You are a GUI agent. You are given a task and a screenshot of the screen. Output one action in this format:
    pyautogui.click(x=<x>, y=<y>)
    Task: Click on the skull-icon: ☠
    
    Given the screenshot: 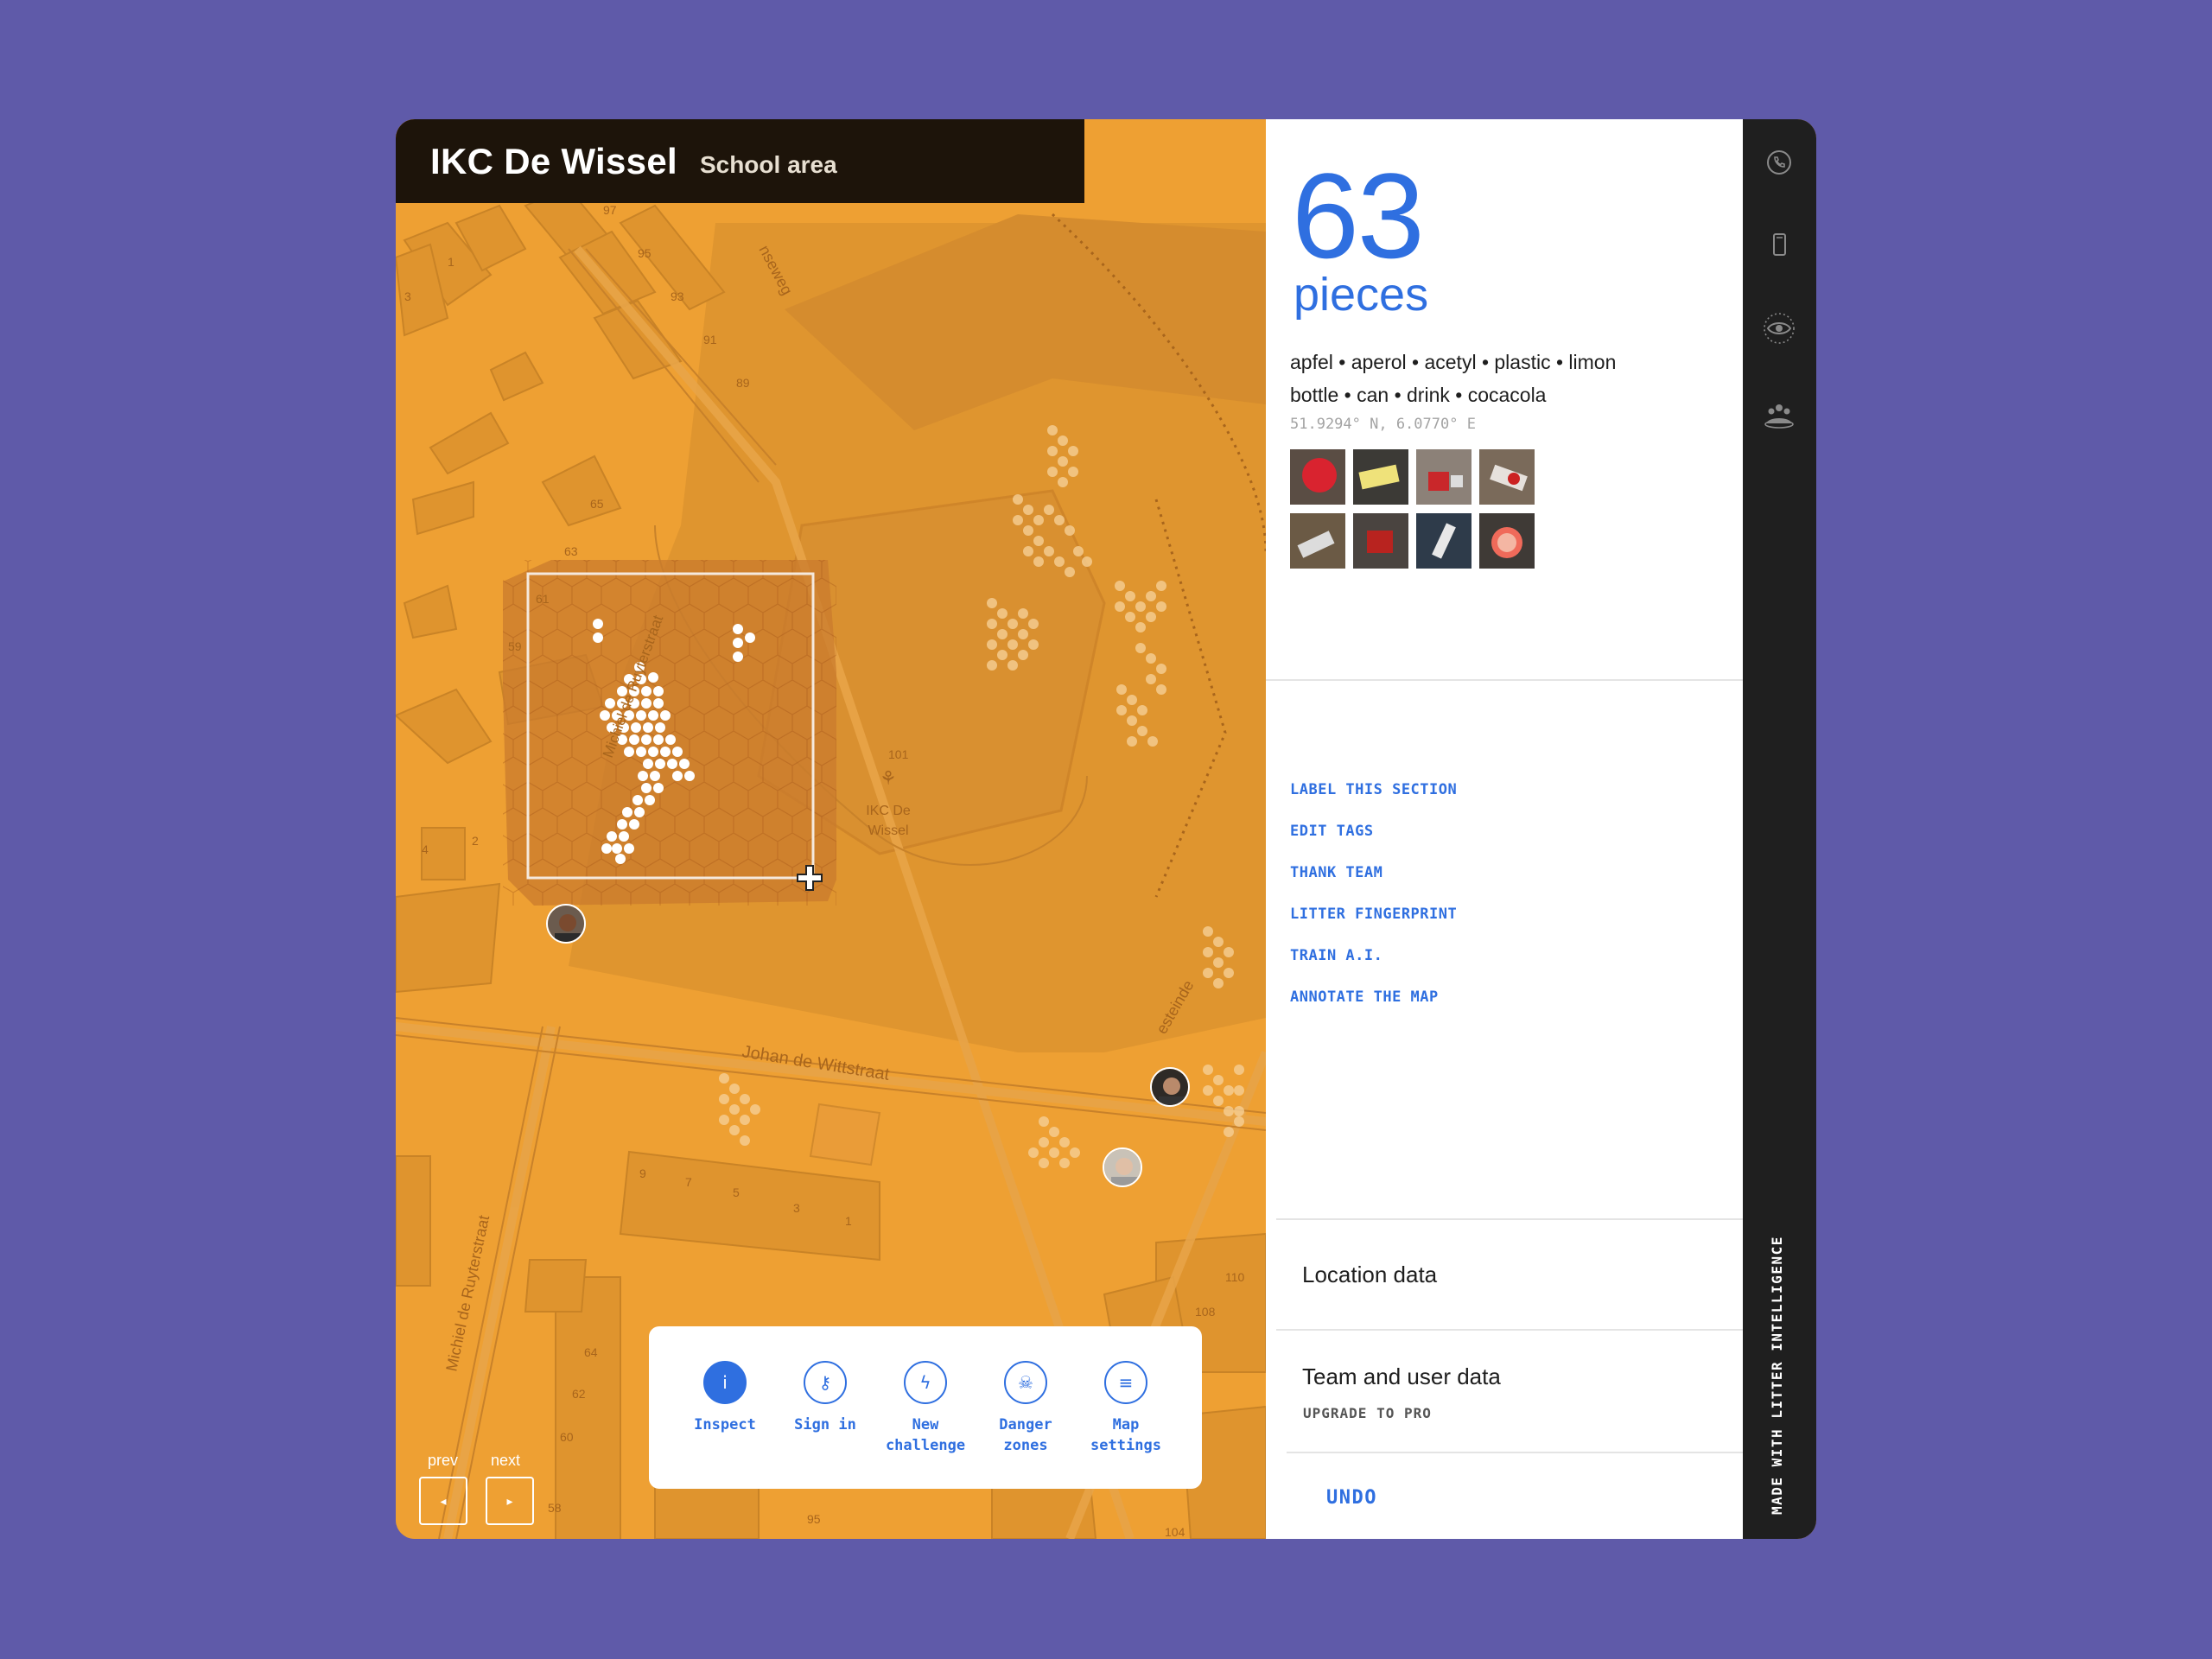 What is the action you would take?
    pyautogui.click(x=1025, y=1382)
    